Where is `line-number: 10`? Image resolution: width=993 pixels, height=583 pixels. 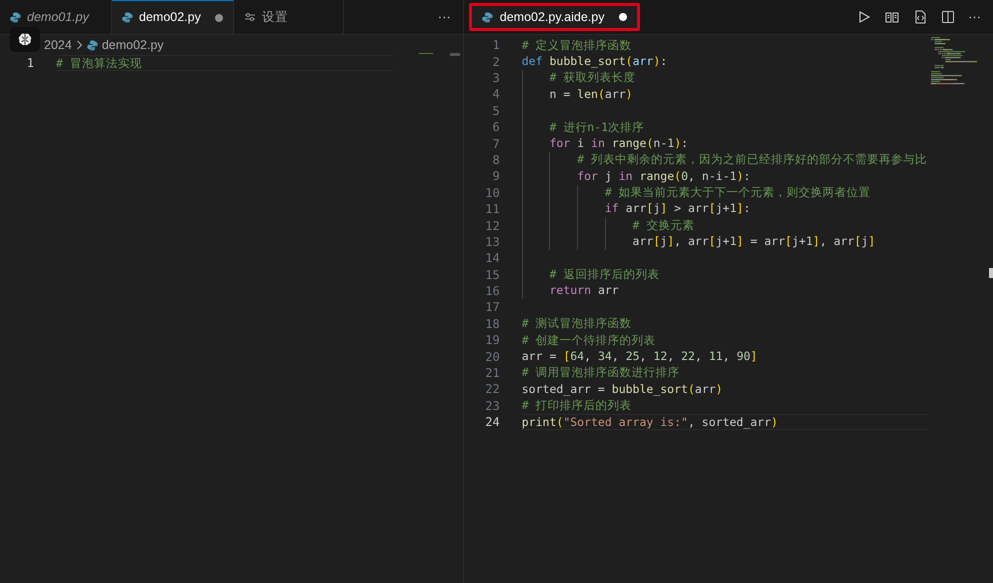
line-number: 10 is located at coordinates (492, 193).